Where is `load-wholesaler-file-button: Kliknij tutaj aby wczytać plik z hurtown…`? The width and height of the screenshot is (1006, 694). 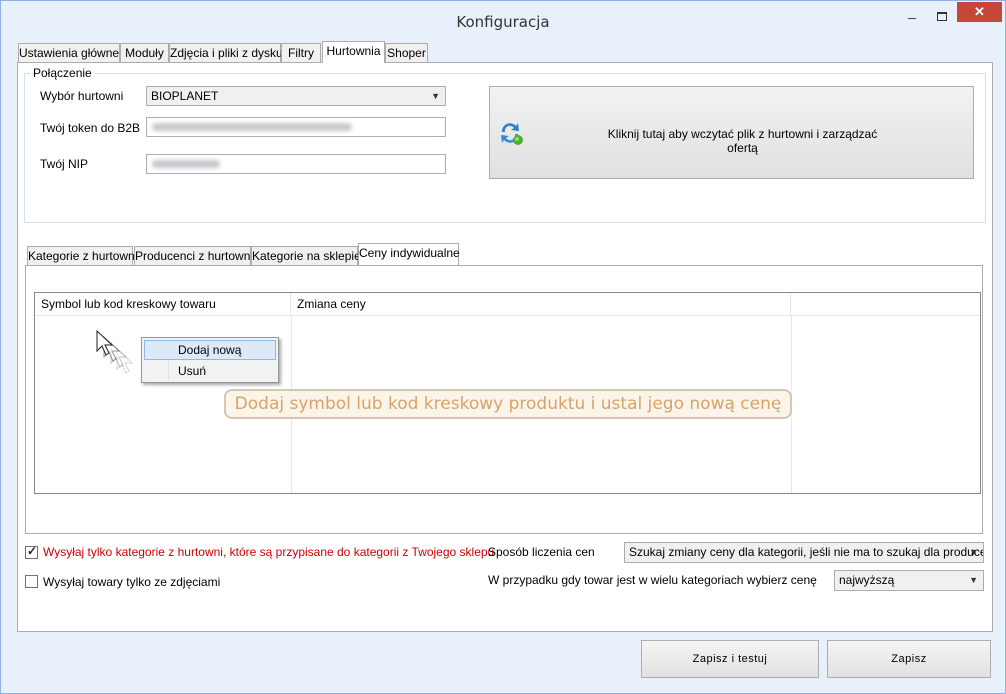
load-wholesaler-file-button: Kliknij tutaj aby wczytać plik z hurtown… is located at coordinates (731, 132).